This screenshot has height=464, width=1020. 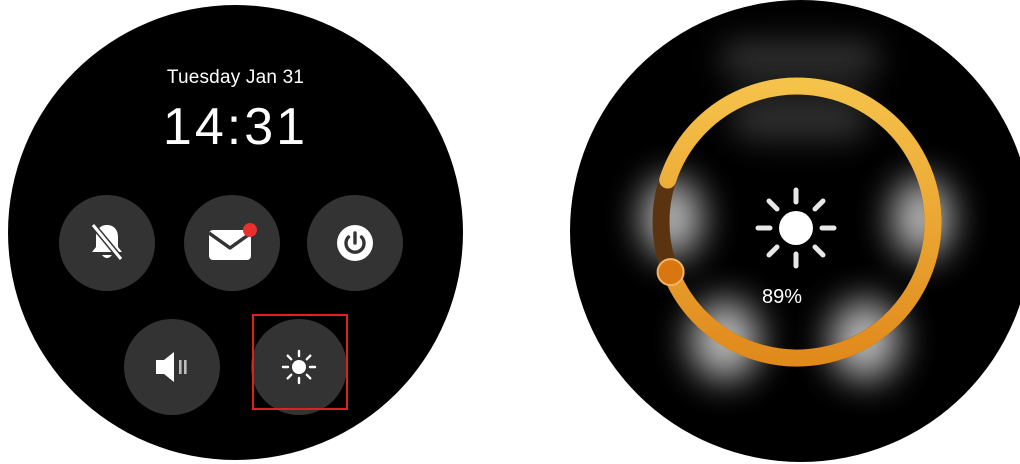 I want to click on speaker-icon, so click(x=172, y=367).